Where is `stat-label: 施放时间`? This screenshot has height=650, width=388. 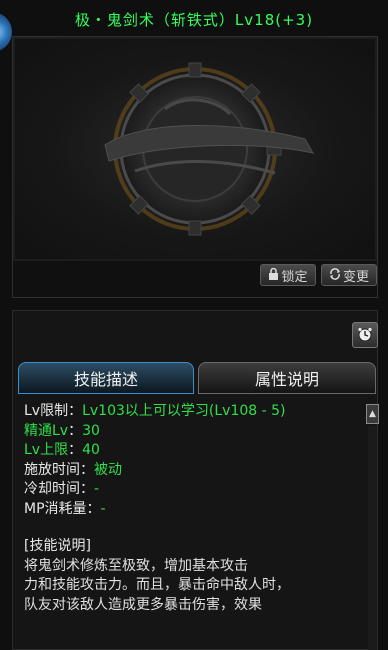
stat-label: 施放时间 is located at coordinates (52, 469).